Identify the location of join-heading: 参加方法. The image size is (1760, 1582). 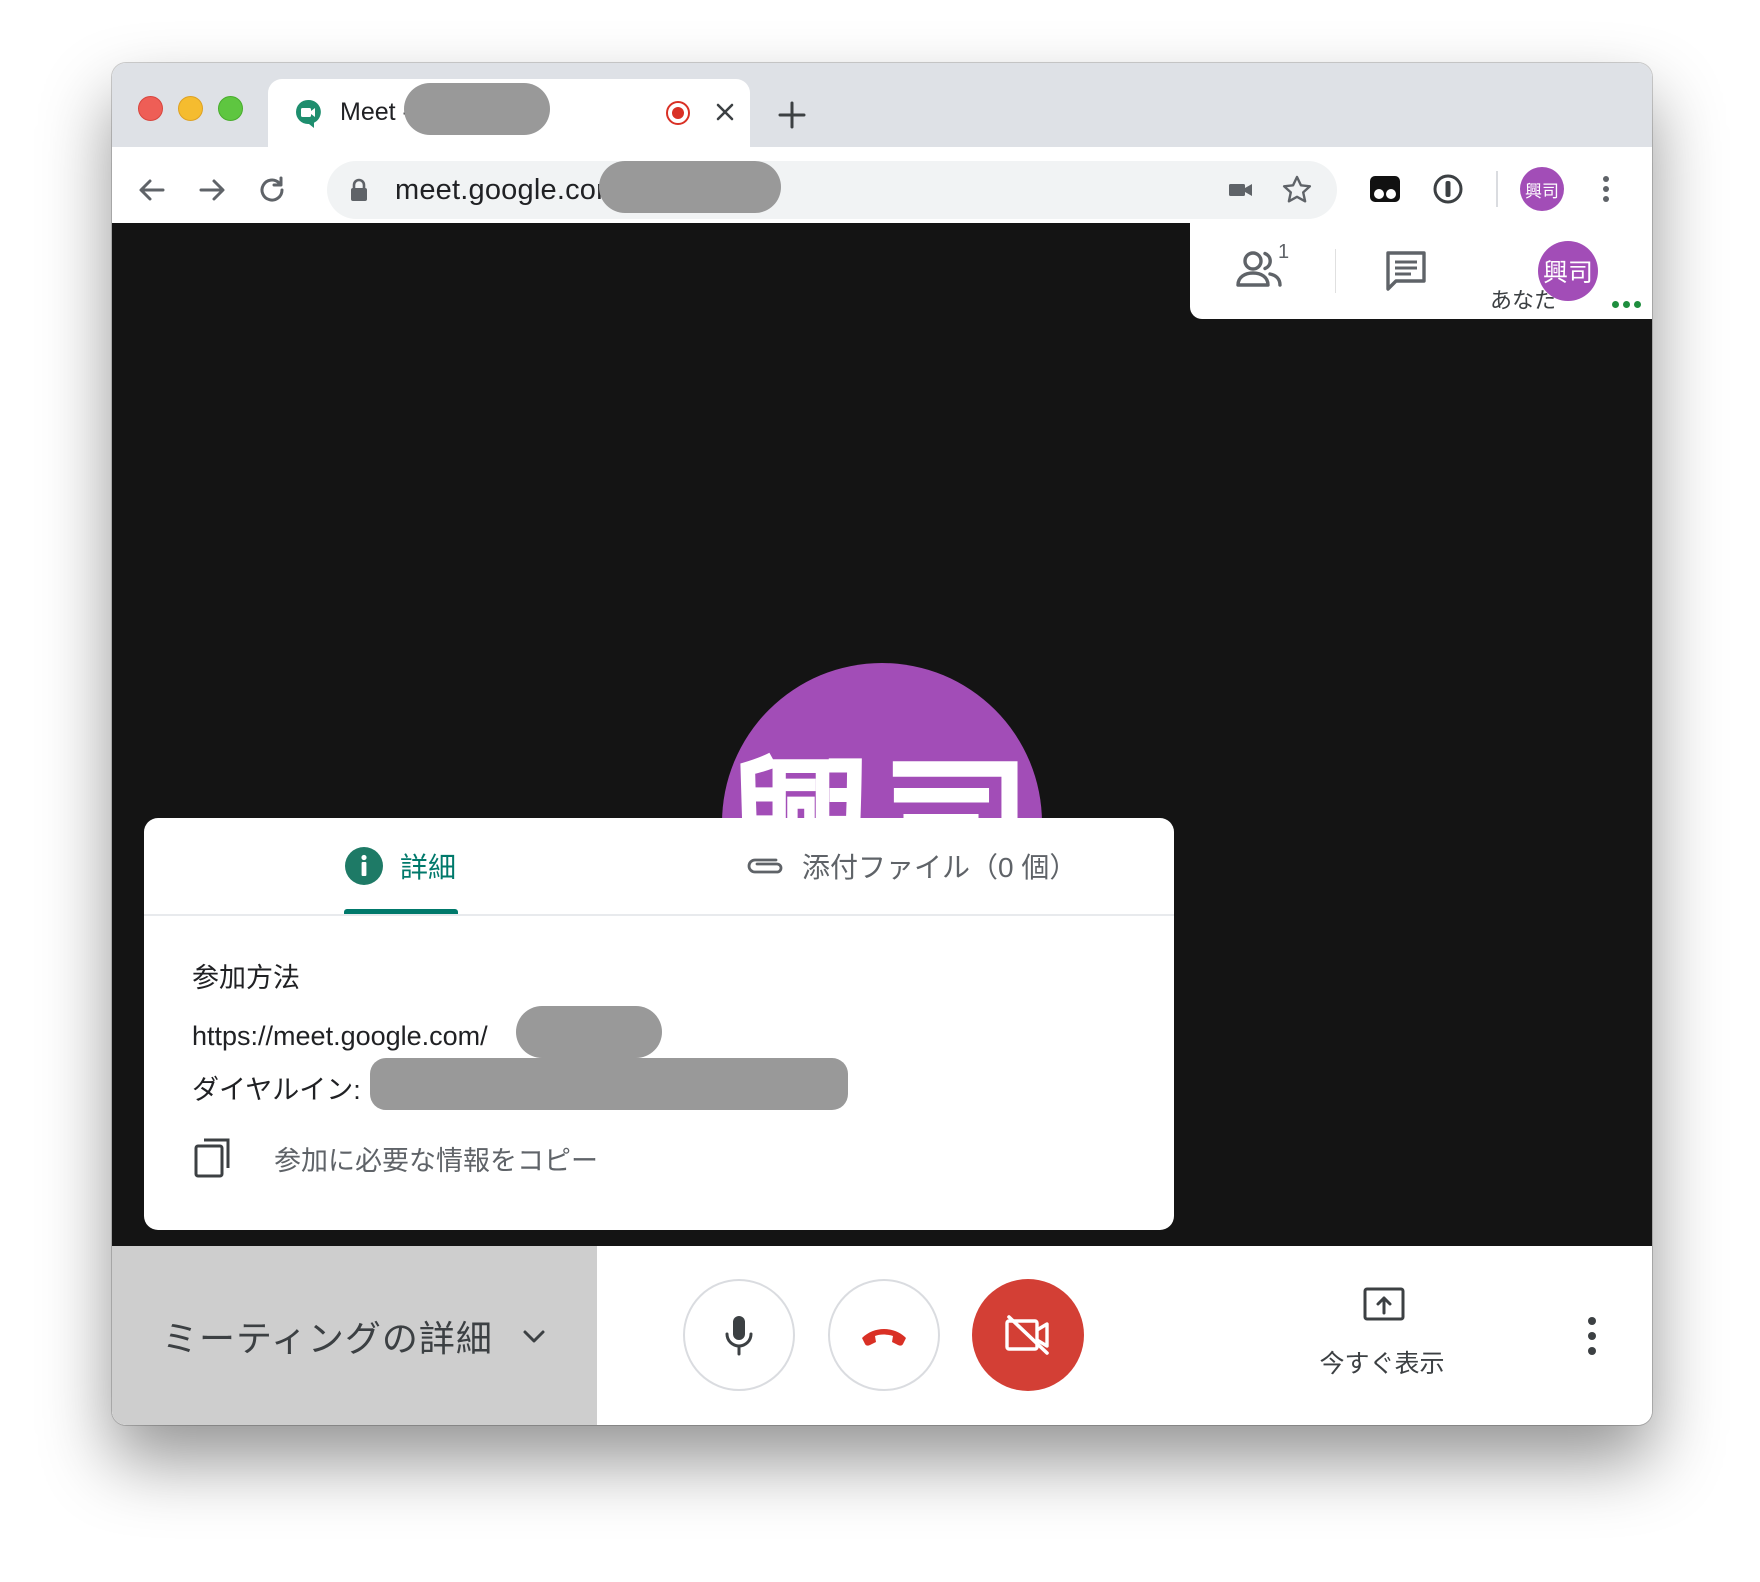
(246, 978).